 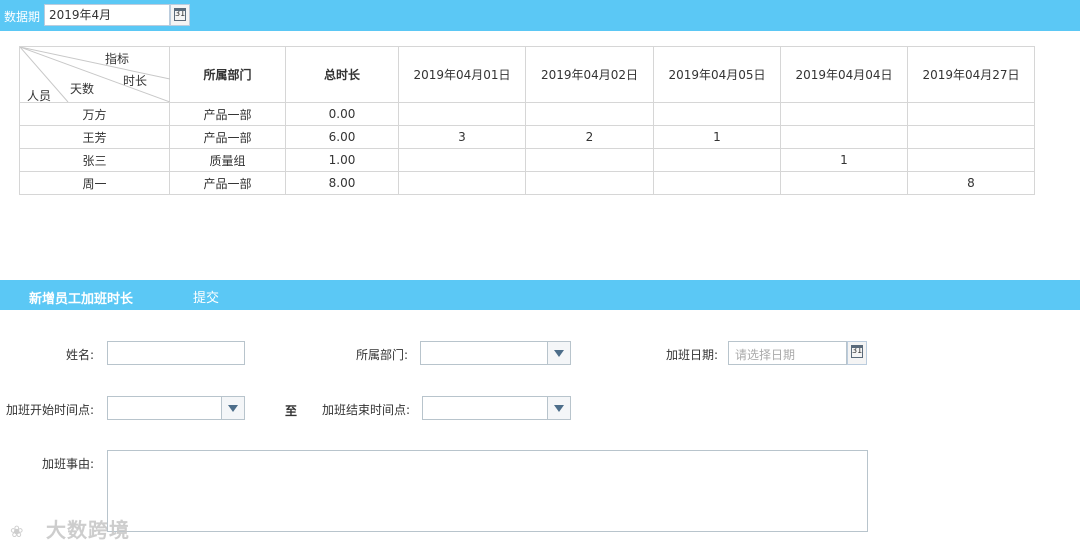 I want to click on corner-header-cell: 指标 时长 天数 人员, so click(x=94, y=74).